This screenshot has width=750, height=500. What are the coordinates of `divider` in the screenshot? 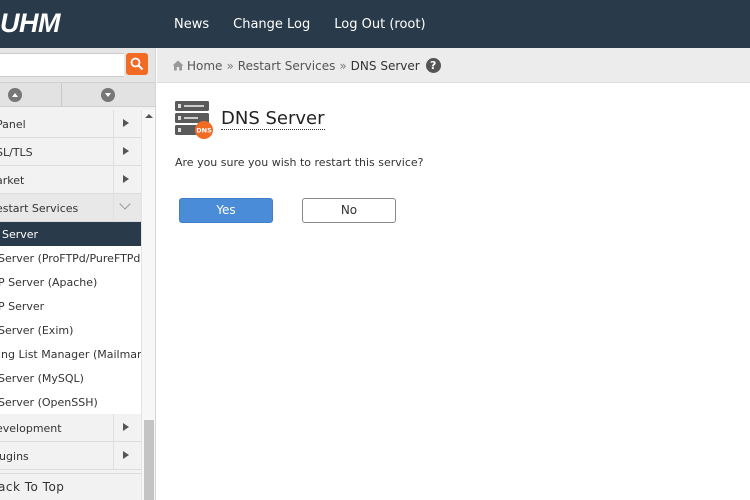 It's located at (61, 95).